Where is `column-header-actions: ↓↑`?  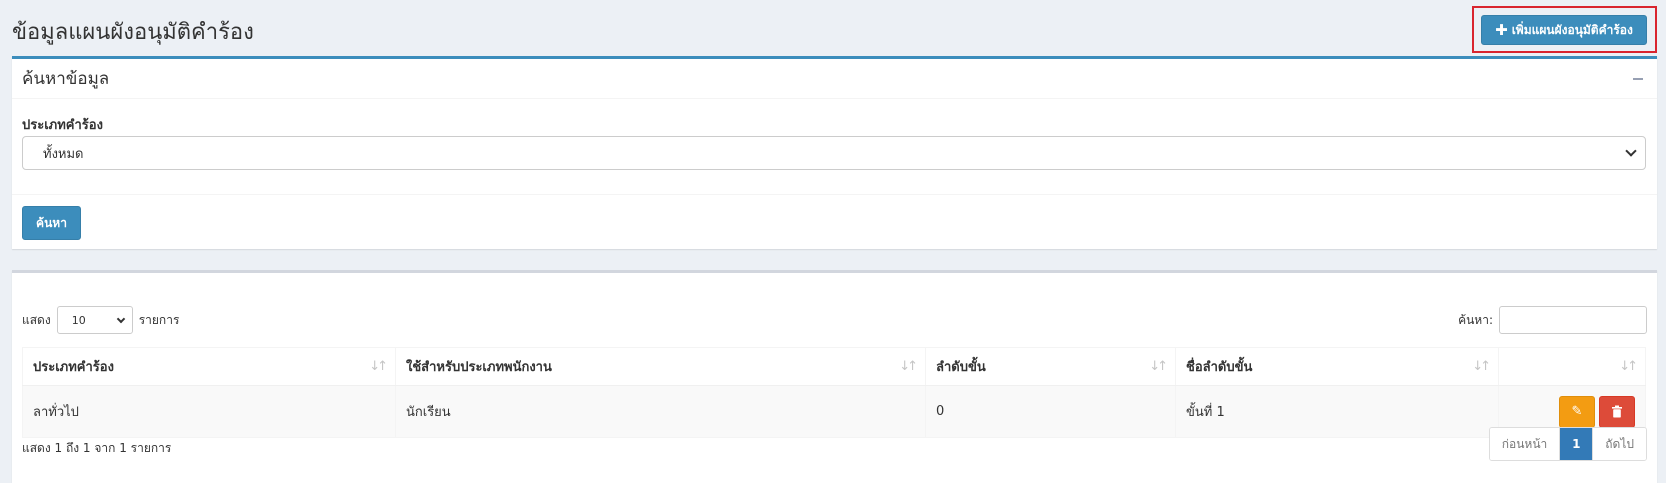
column-header-actions: ↓↑ is located at coordinates (1572, 366).